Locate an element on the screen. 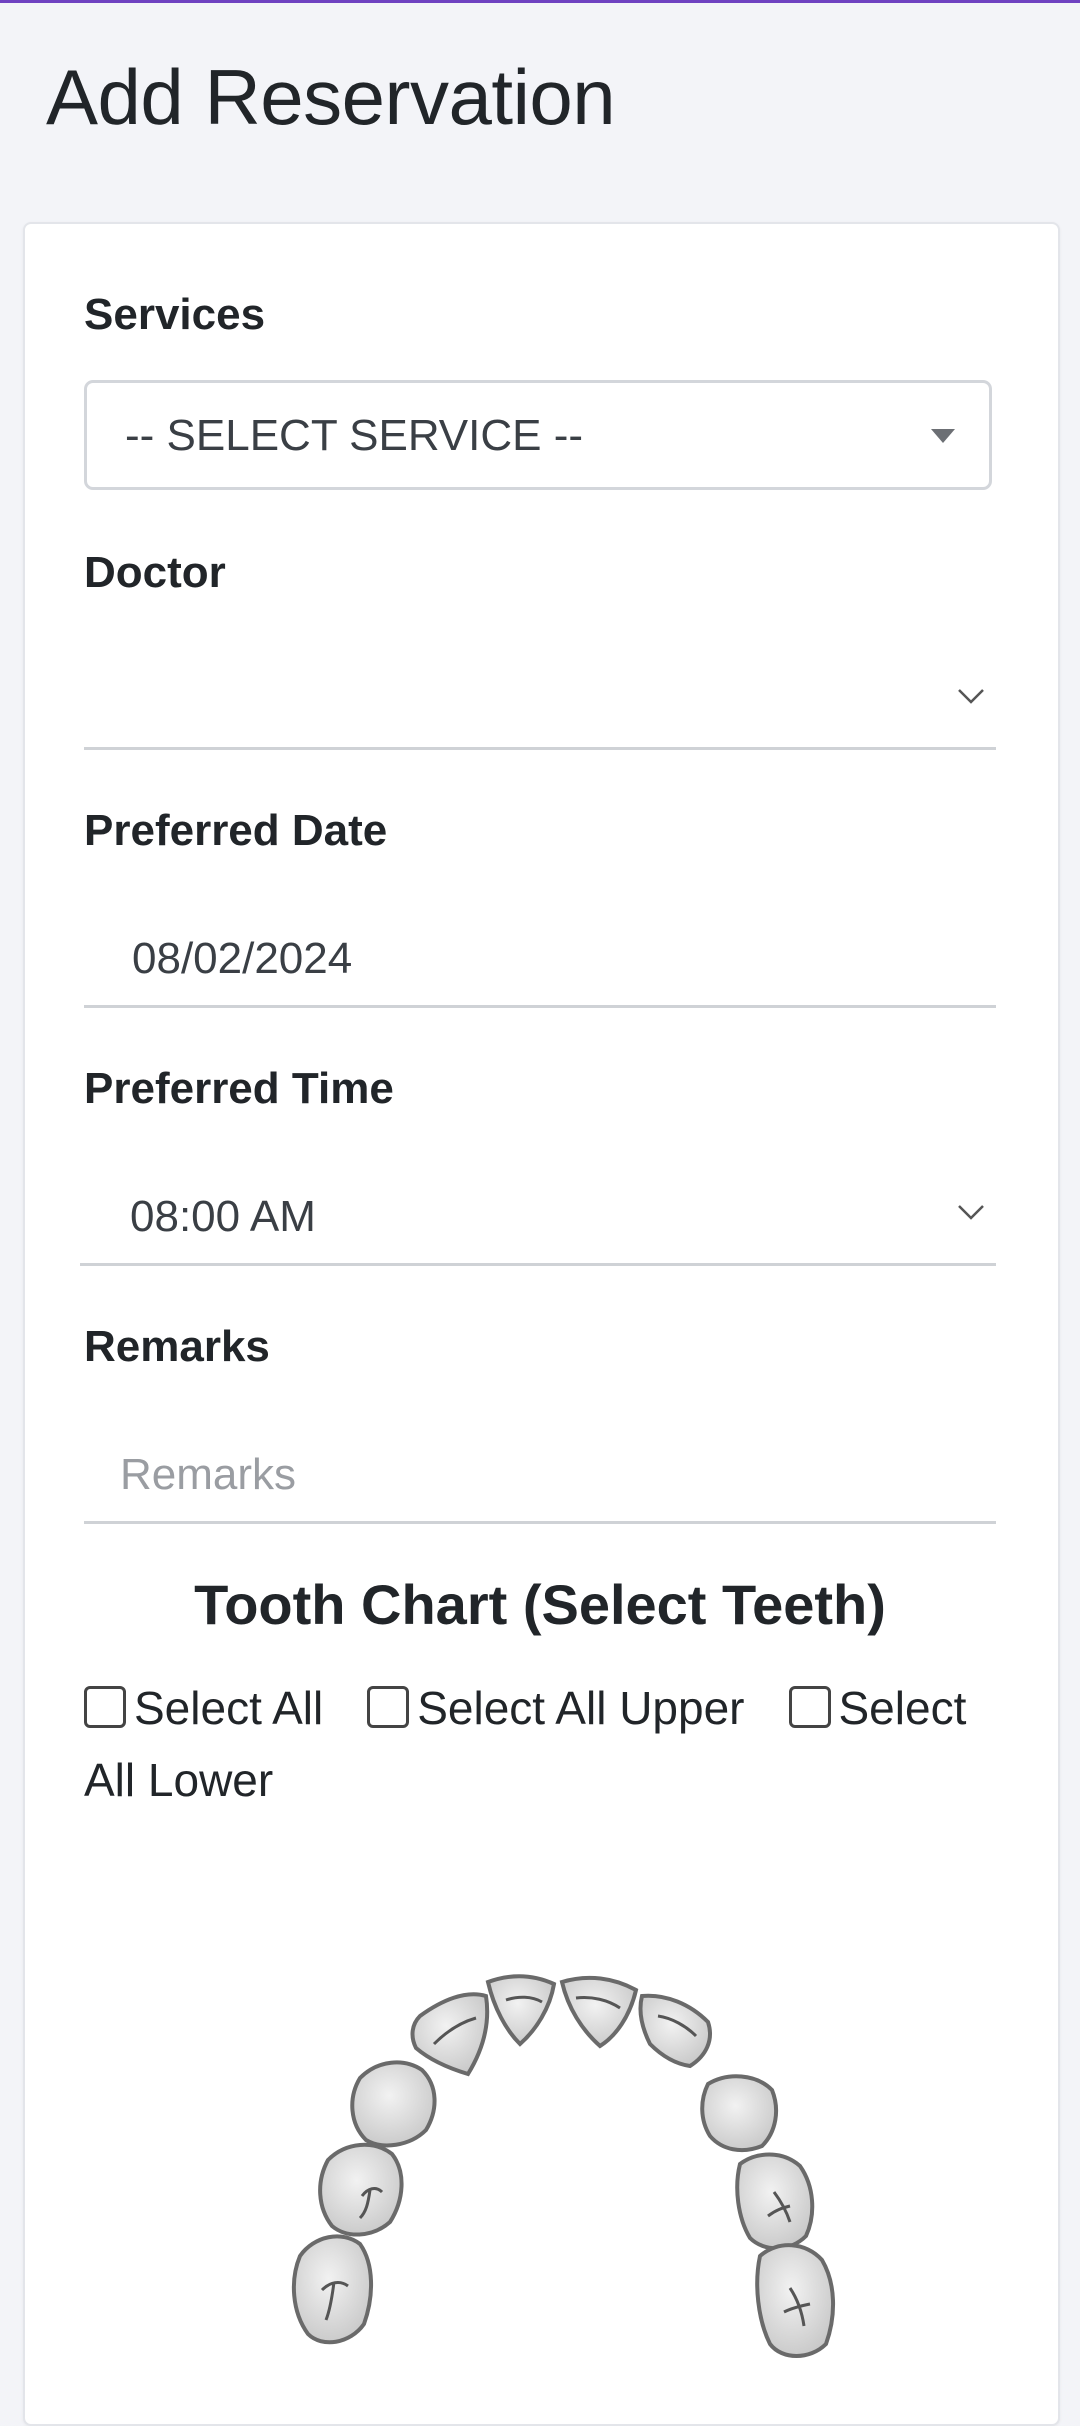 The width and height of the screenshot is (1080, 2426). remarks-label: Remarks is located at coordinates (177, 1346).